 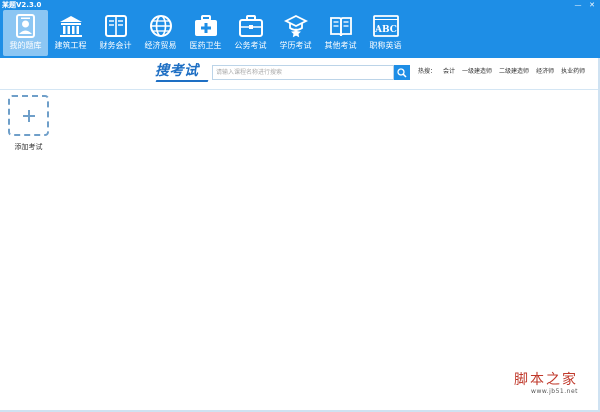 I want to click on graduate-icon, so click(x=296, y=26).